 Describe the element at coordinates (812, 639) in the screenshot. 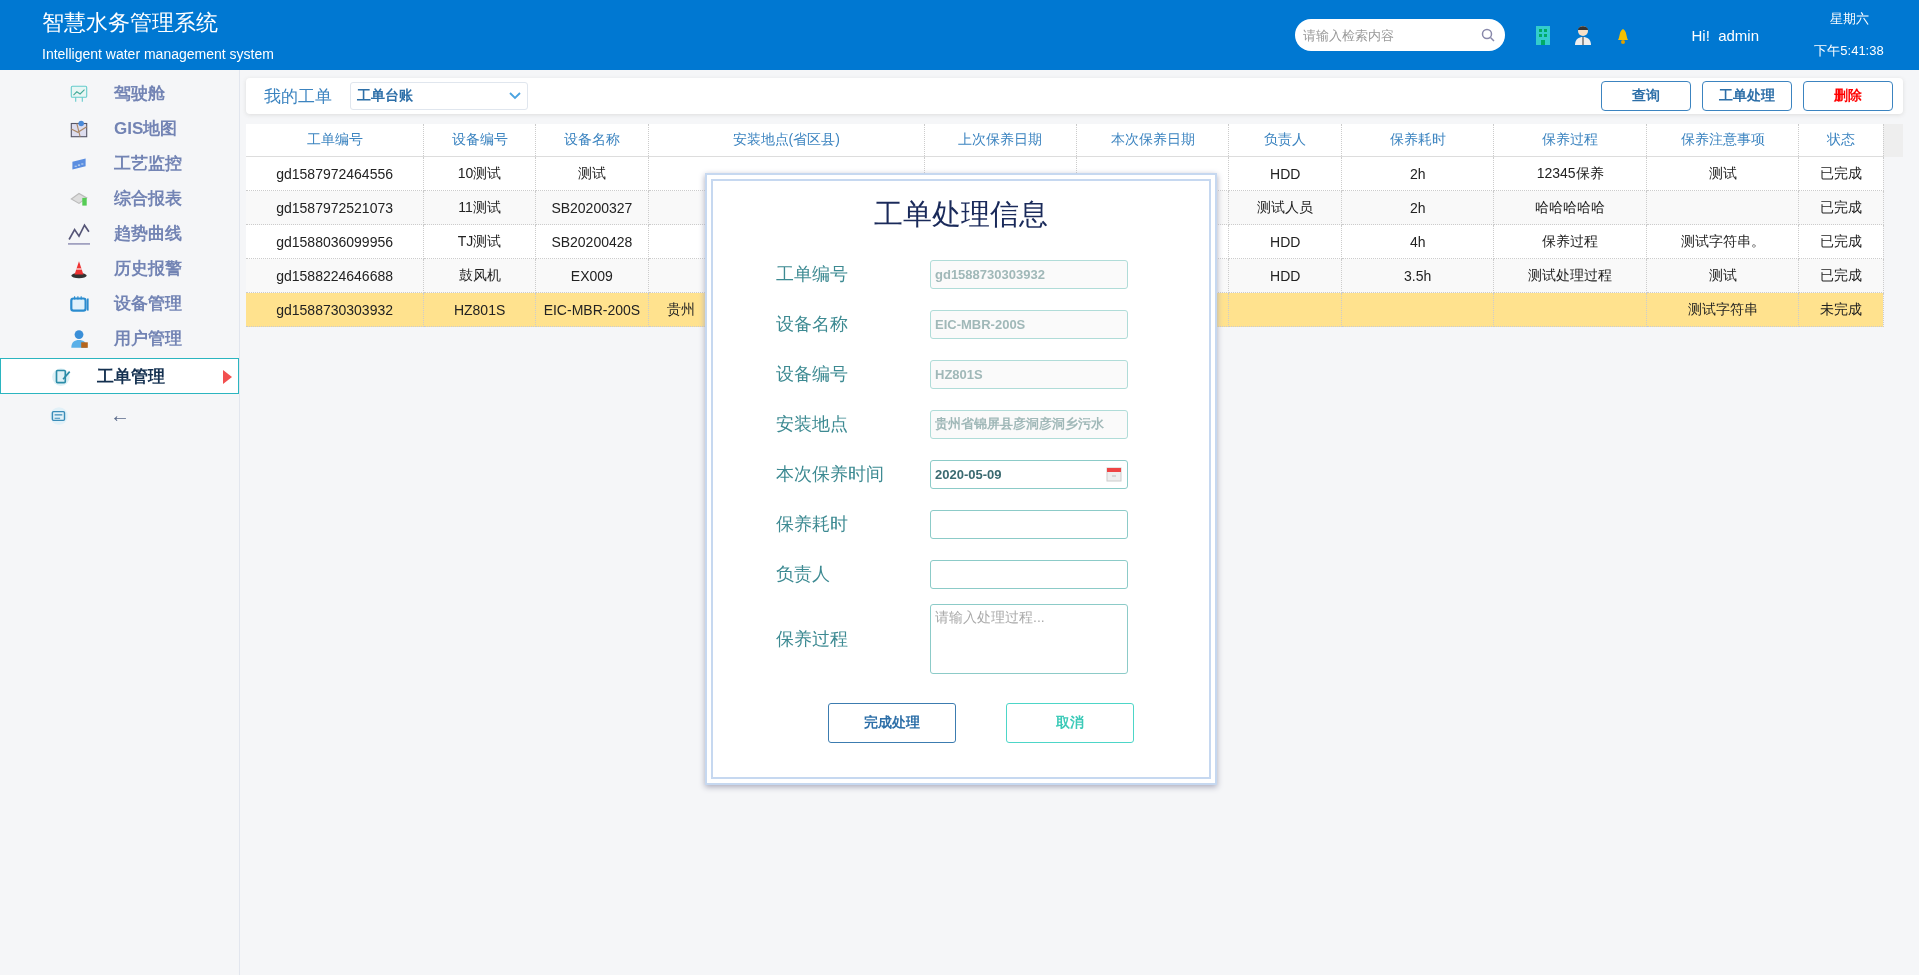

I see `field-label: 保养过程` at that location.